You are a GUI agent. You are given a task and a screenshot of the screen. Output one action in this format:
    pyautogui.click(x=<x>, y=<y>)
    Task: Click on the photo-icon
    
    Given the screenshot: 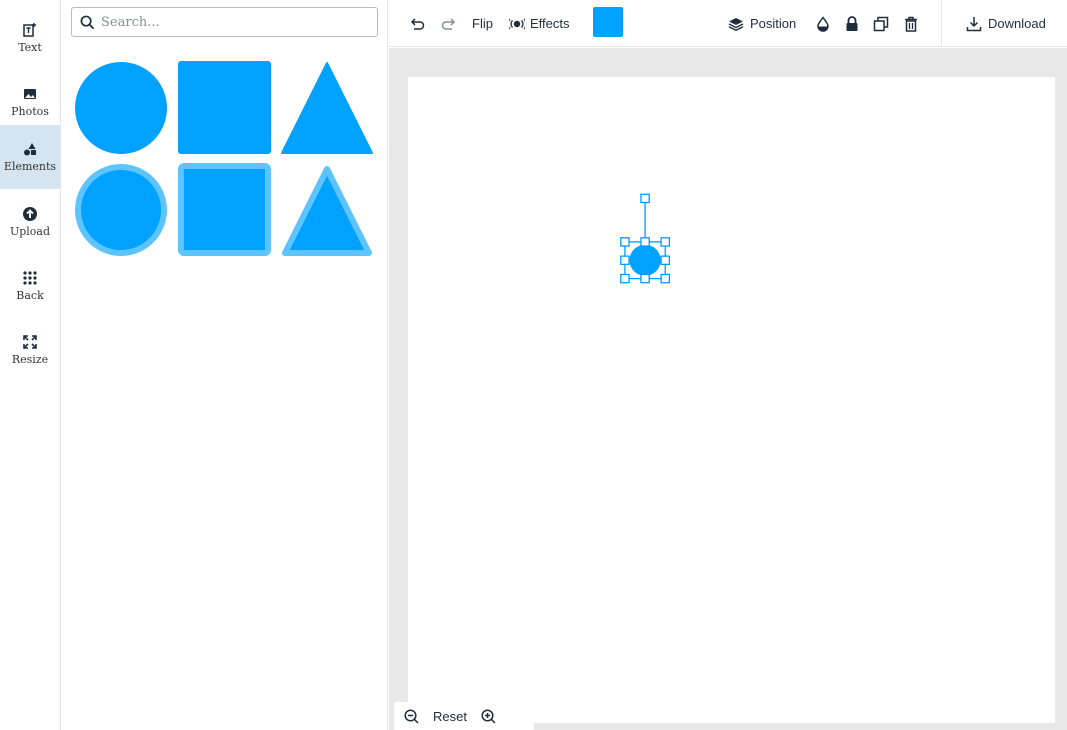 What is the action you would take?
    pyautogui.click(x=30, y=94)
    